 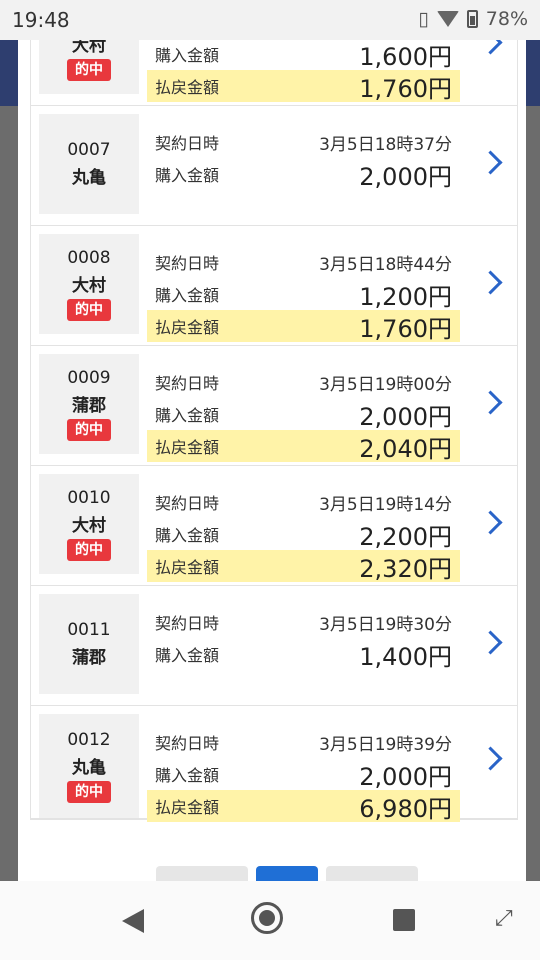 I want to click on race-number: 0008, so click(x=89, y=257).